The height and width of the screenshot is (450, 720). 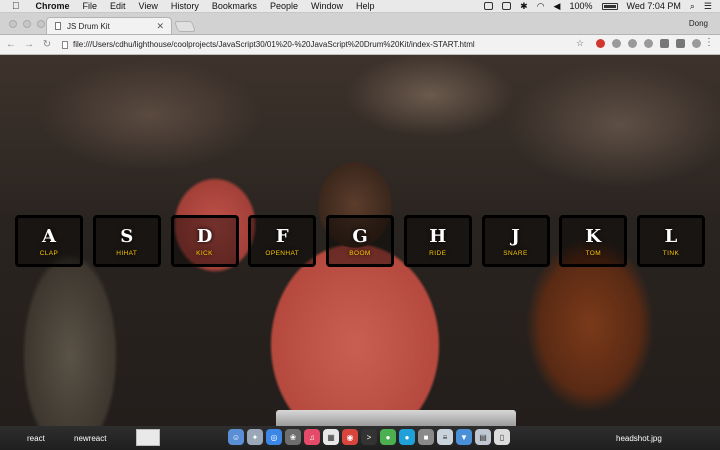 What do you see at coordinates (541, 6) in the screenshot?
I see `wifi-icon: ◠` at bounding box center [541, 6].